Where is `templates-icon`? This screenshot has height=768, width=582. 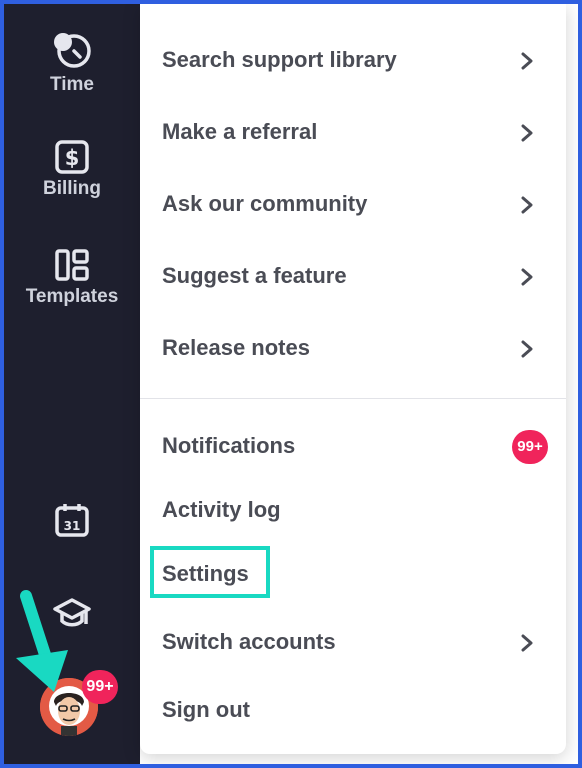
templates-icon is located at coordinates (72, 265).